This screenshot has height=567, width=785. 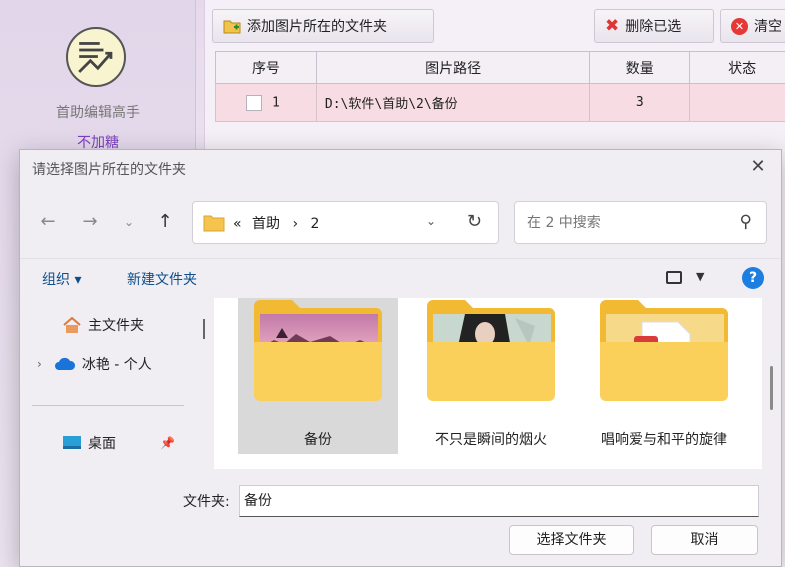 I want to click on close-icon: ✕, so click(x=758, y=167).